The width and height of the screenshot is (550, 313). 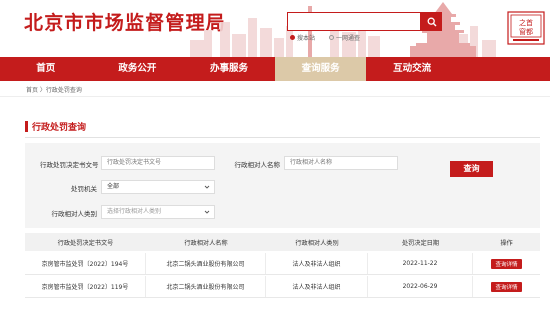 I want to click on authority-select: 全部, so click(x=158, y=187).